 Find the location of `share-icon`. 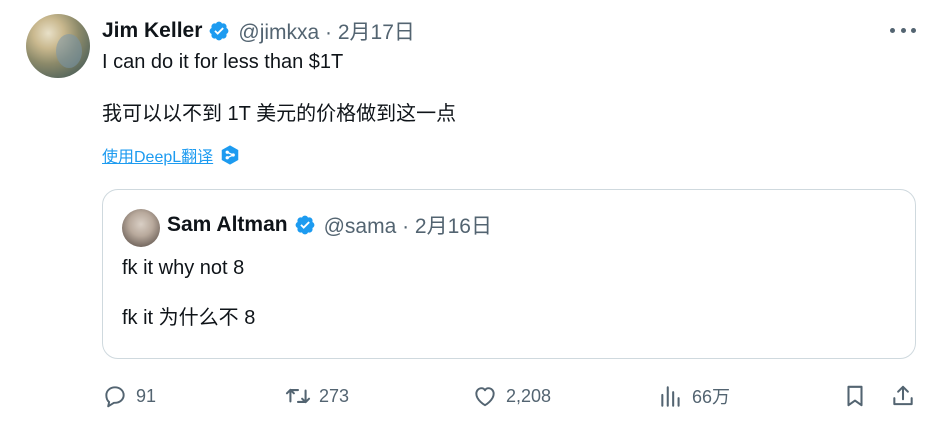

share-icon is located at coordinates (903, 395).